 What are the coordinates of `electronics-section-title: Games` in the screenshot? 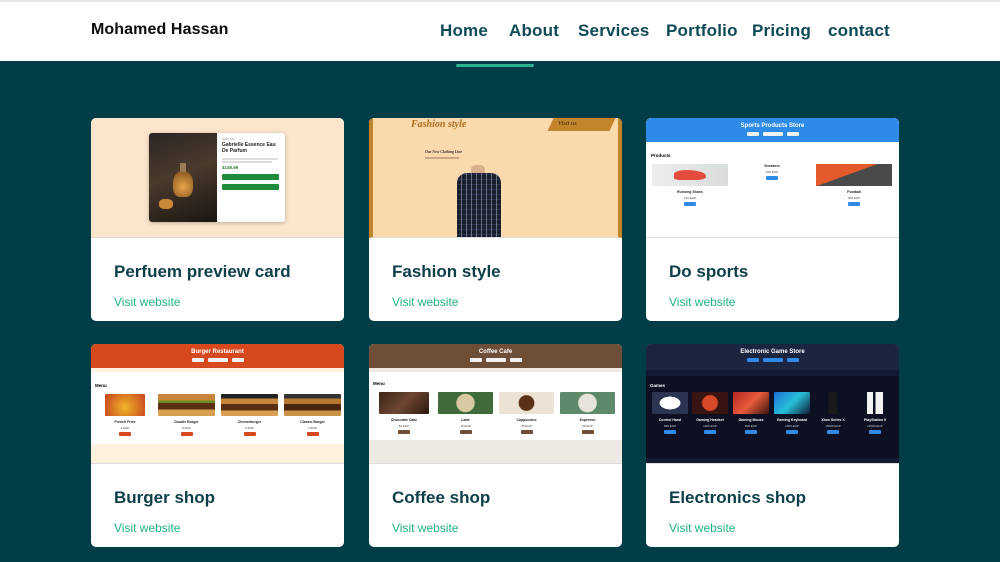 It's located at (658, 385).